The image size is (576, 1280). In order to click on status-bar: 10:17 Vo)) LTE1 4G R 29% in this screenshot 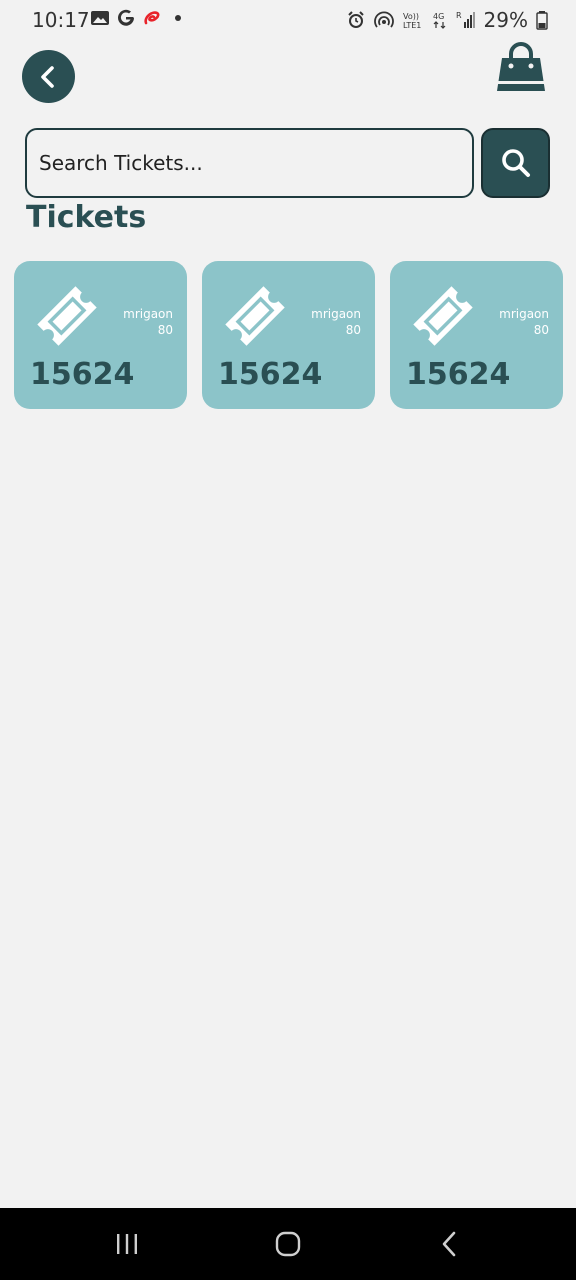, I will do `click(288, 22)`.